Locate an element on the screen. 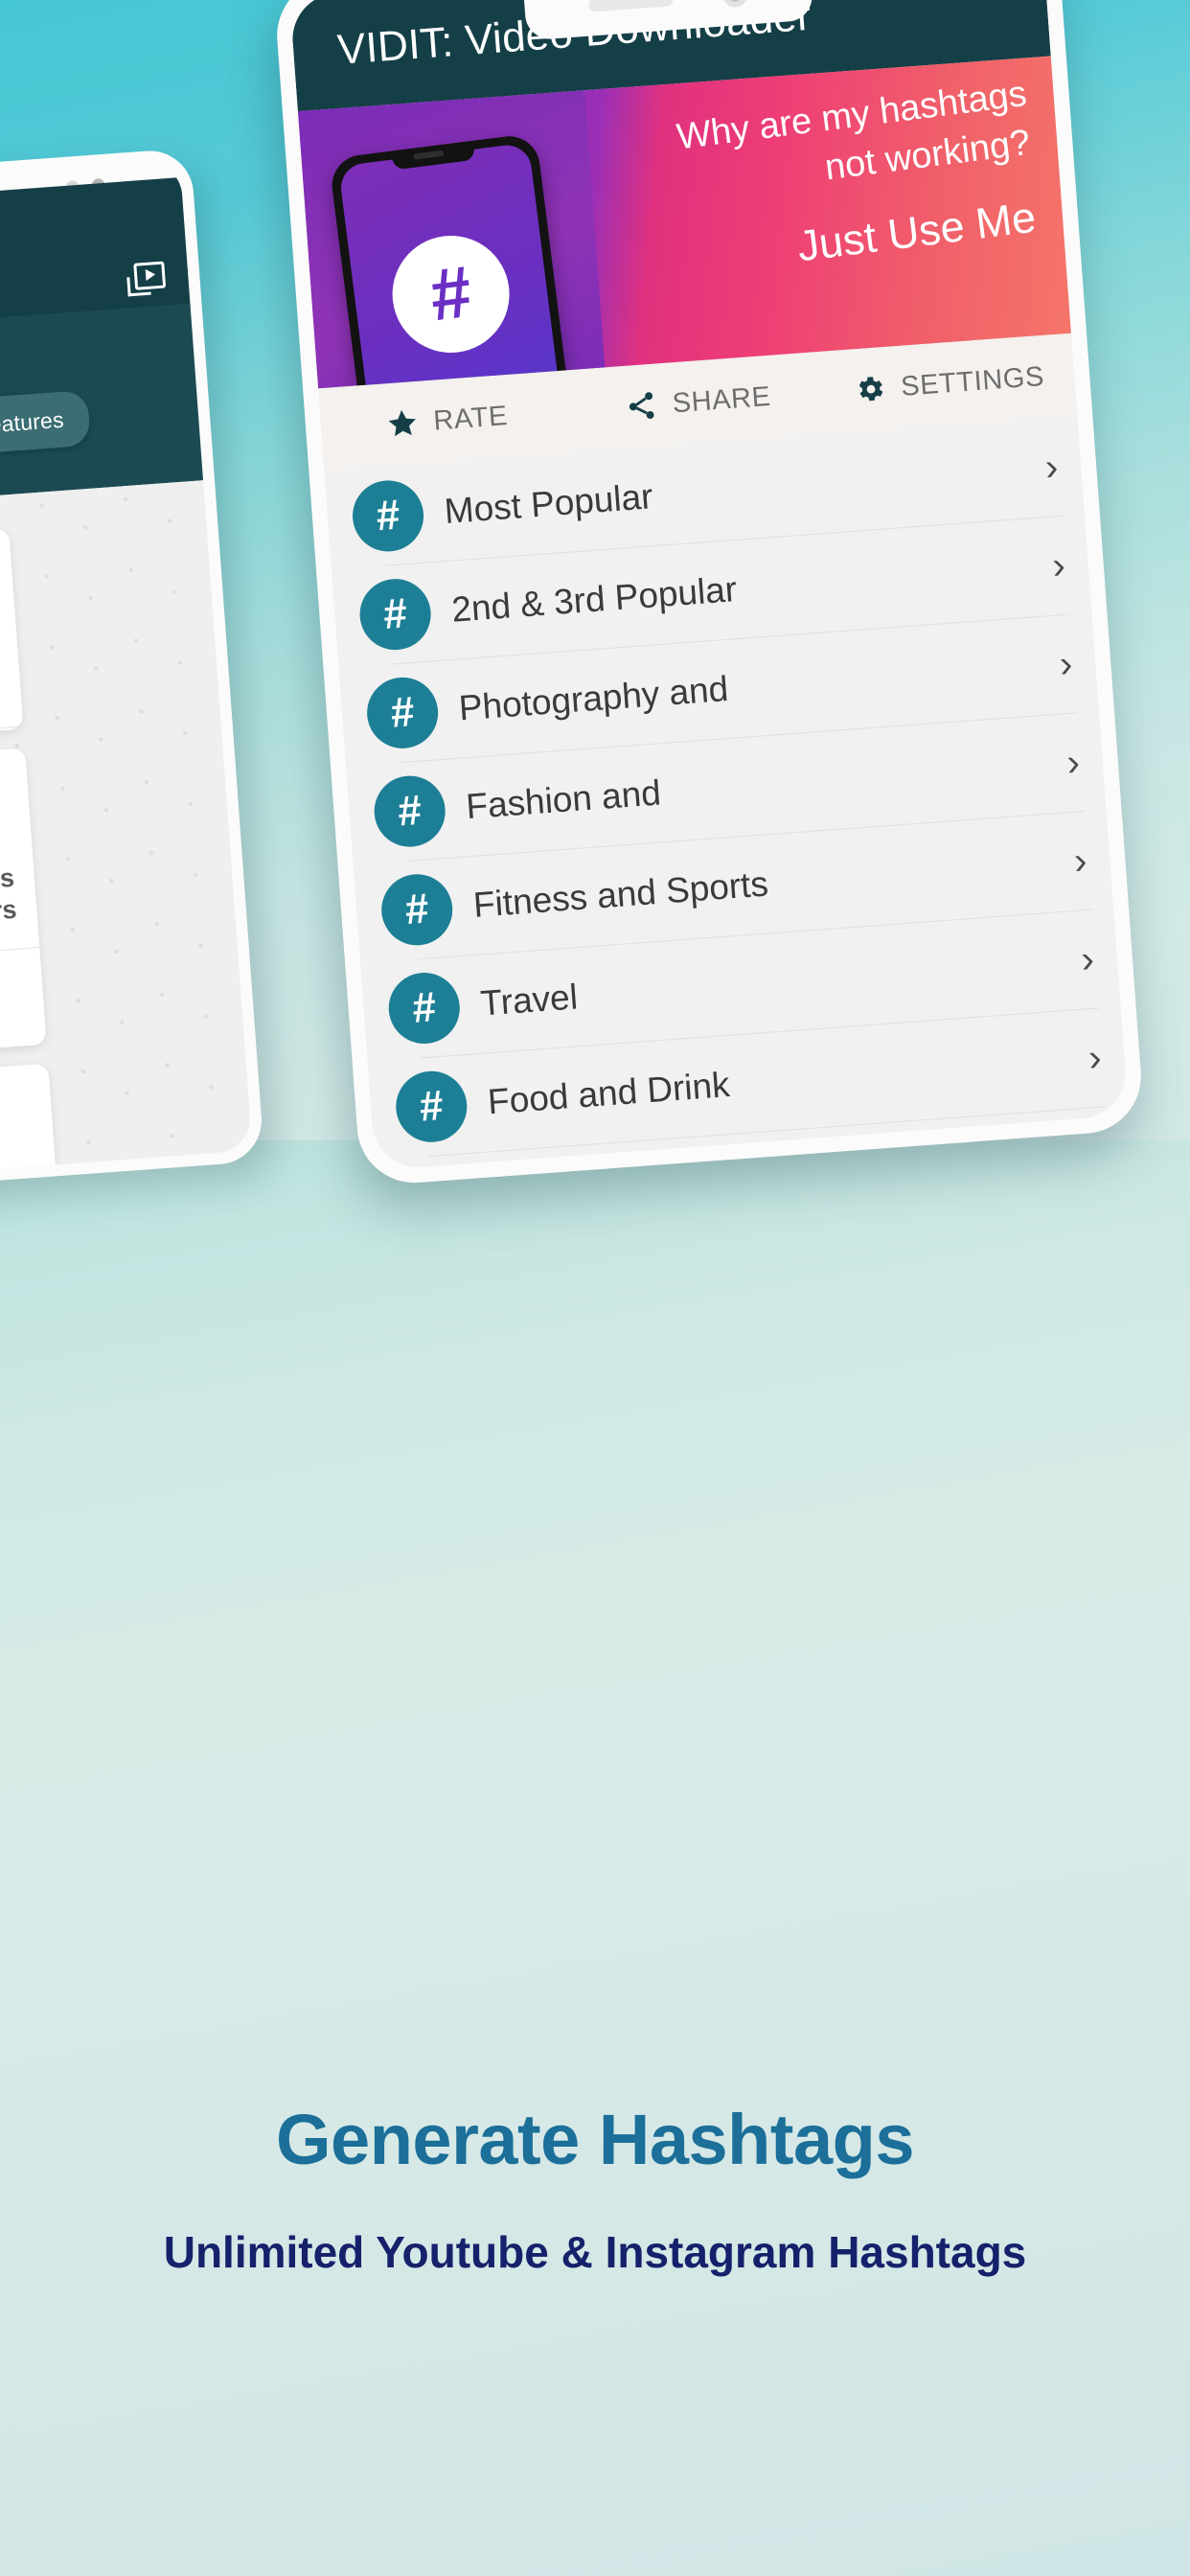  banner-phone-illustration: # is located at coordinates (450, 260).